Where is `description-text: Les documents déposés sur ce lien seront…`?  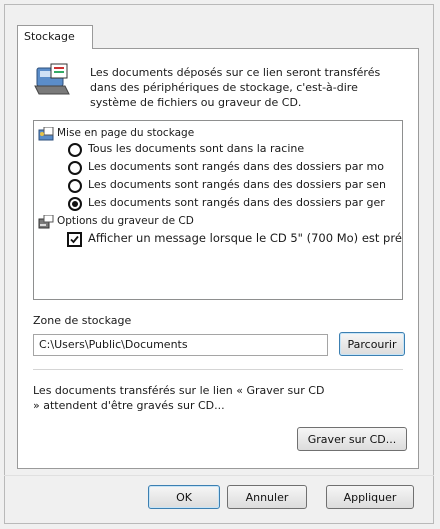 description-text: Les documents déposés sur ce lien seront… is located at coordinates (235, 87).